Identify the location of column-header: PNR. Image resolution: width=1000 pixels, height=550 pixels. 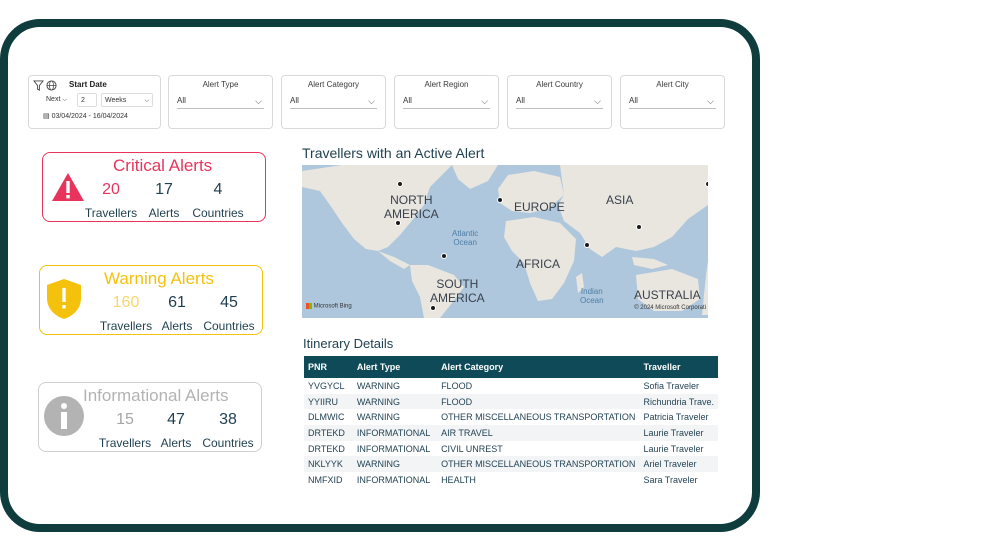
(328, 367).